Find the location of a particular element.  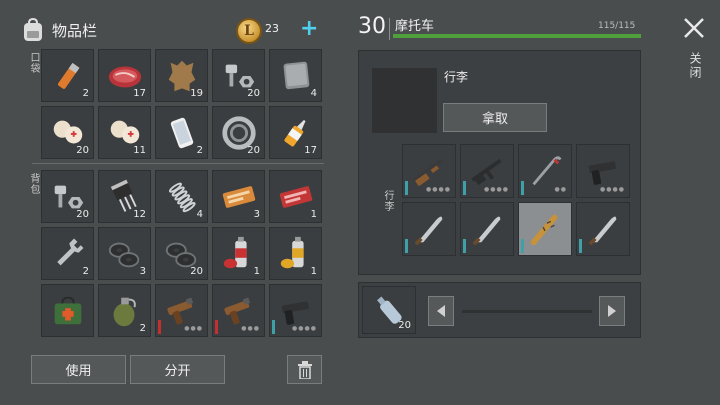

smartphone-icon is located at coordinates (181, 132).